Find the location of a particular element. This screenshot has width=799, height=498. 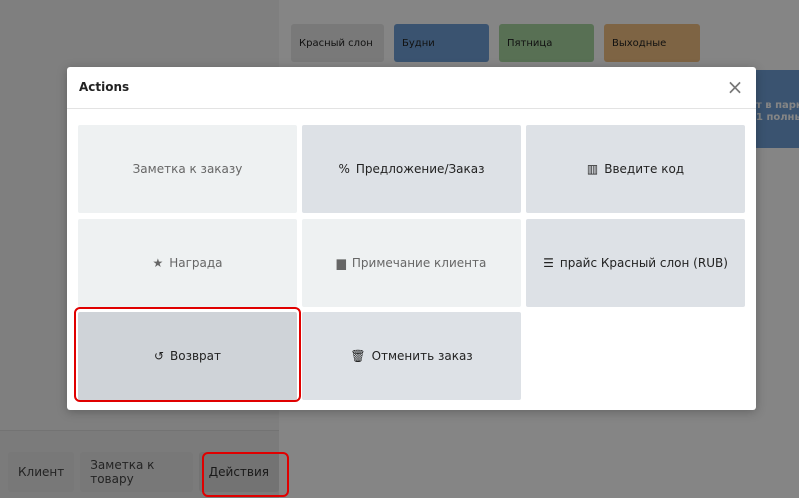

quotation-order-tile: % Предложение/Заказ is located at coordinates (411, 169).